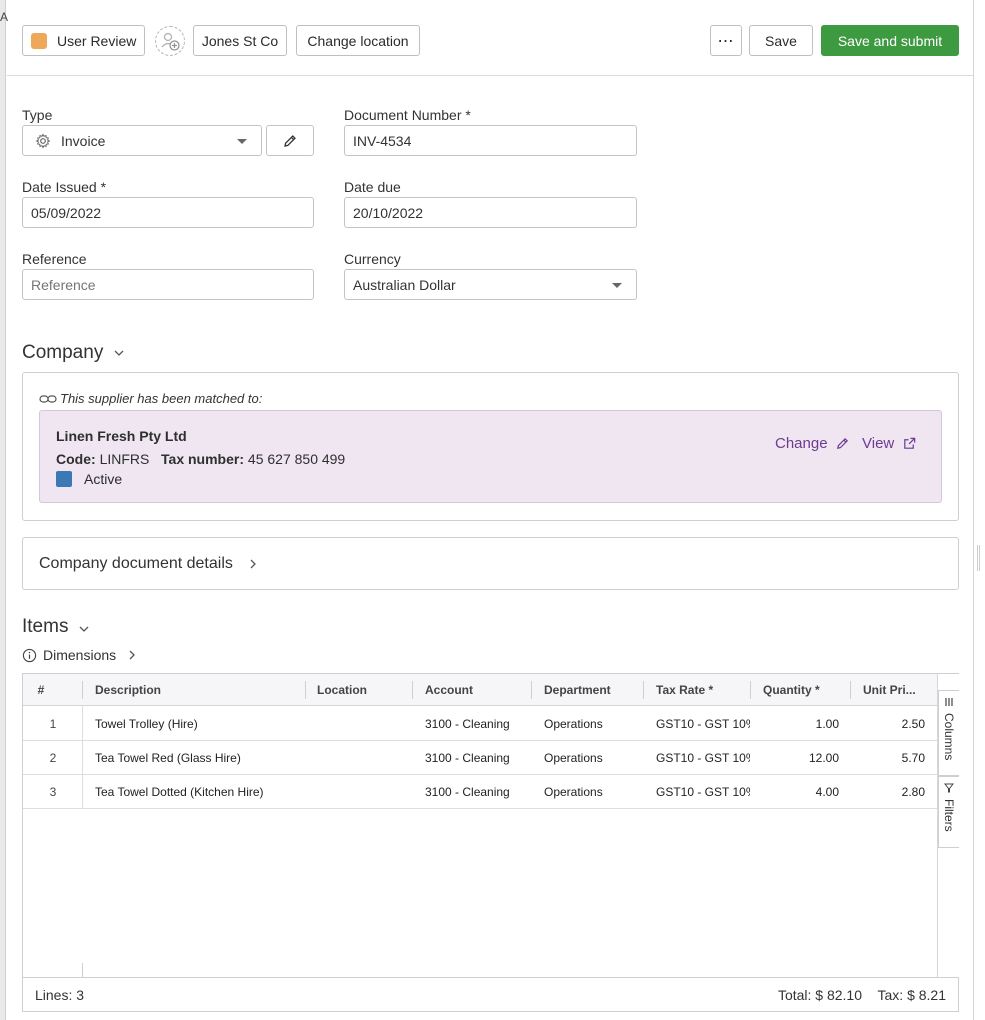  I want to click on columns-tool-tab: Columns, so click(948, 733).